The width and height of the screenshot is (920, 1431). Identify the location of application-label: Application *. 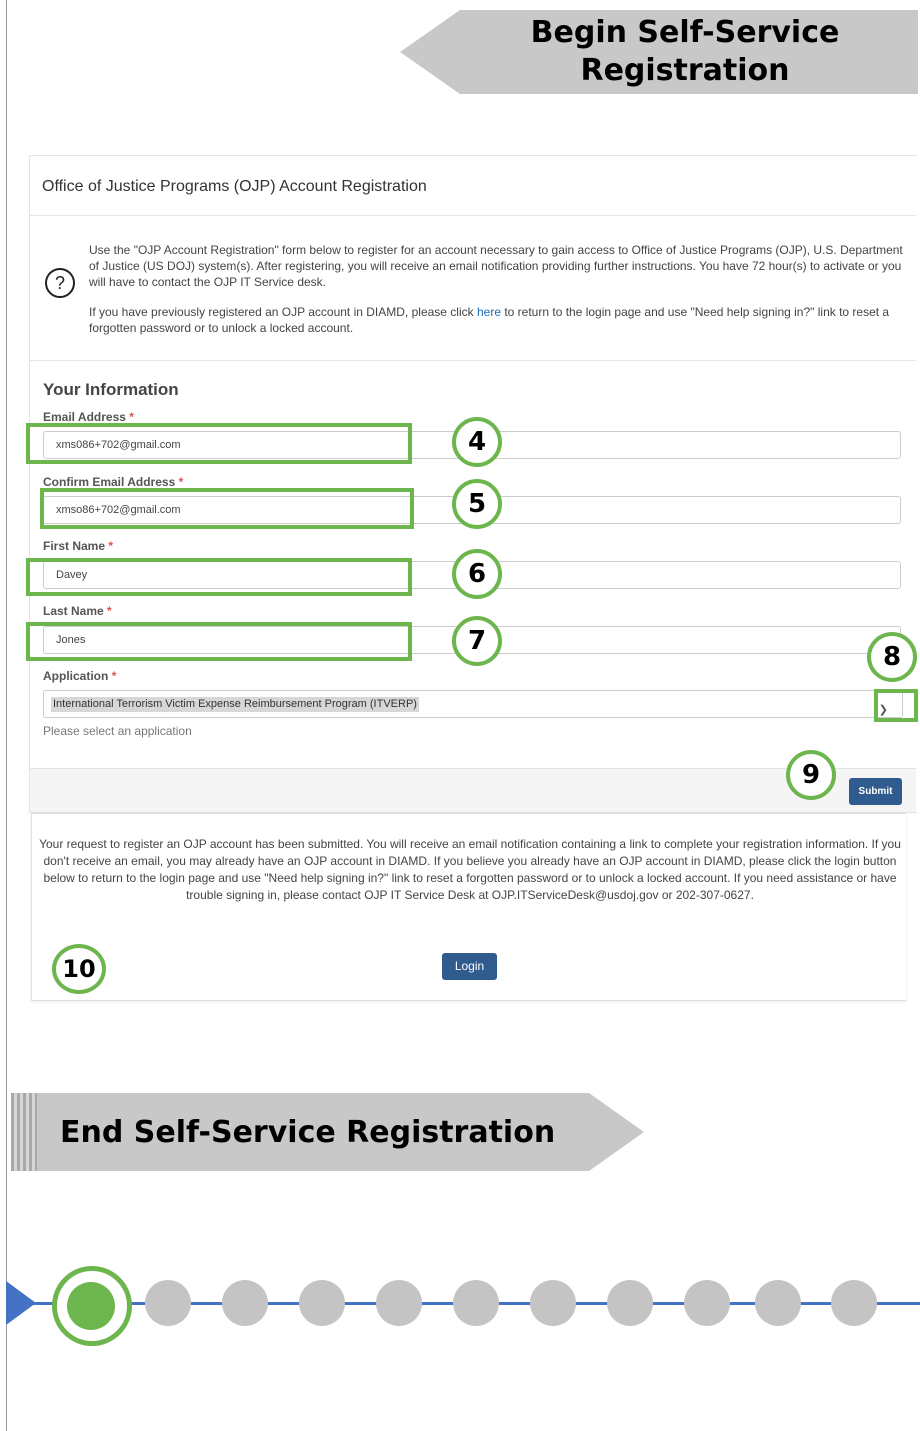
(79, 676).